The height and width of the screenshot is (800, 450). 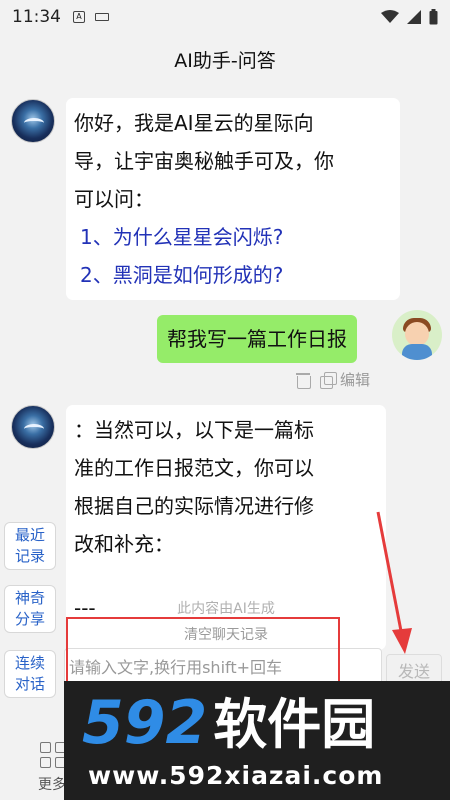 I want to click on signal-icon, so click(x=414, y=17).